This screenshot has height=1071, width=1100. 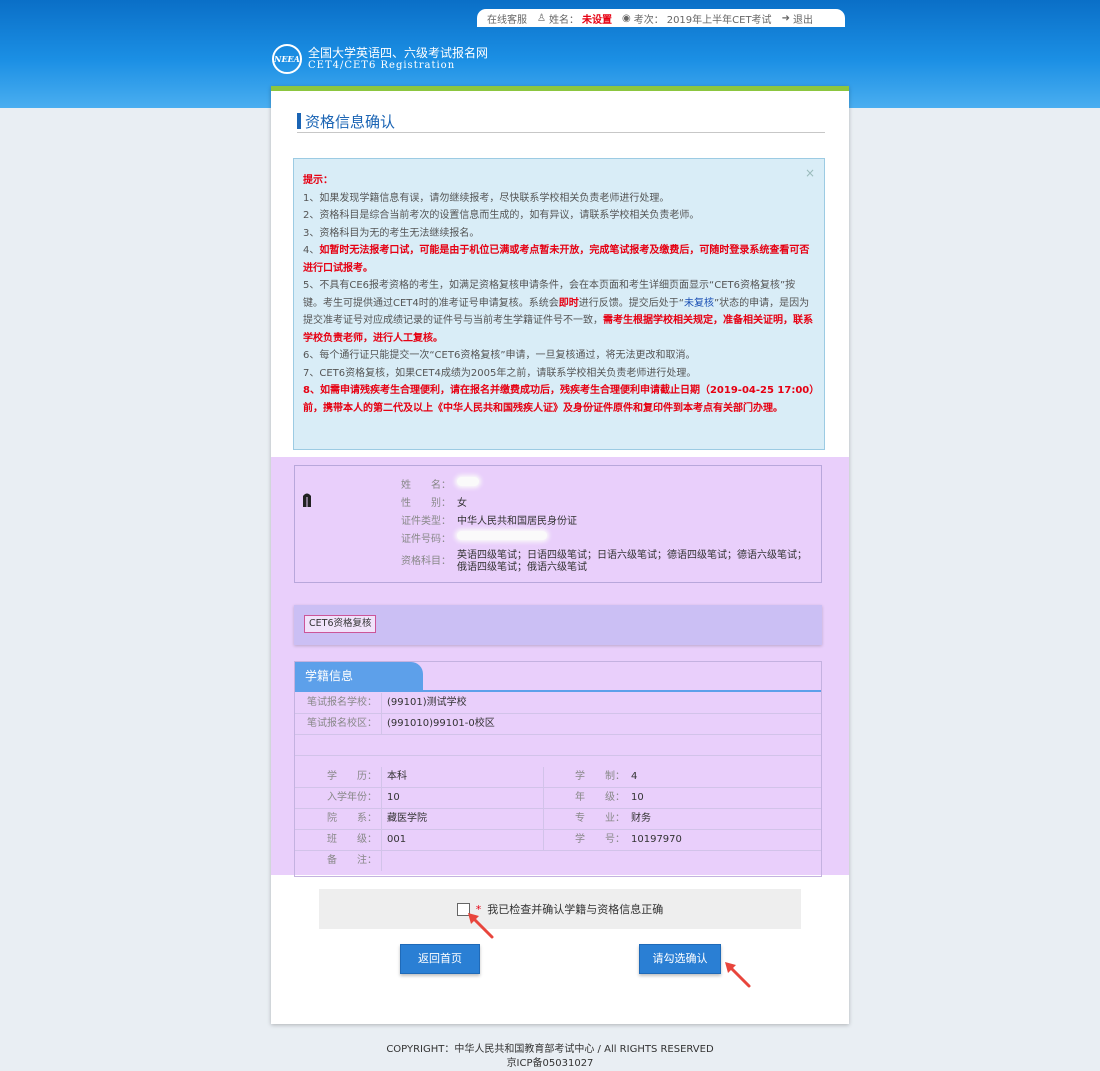 I want to click on cet6-review-button: CET6资格复核, so click(x=340, y=624).